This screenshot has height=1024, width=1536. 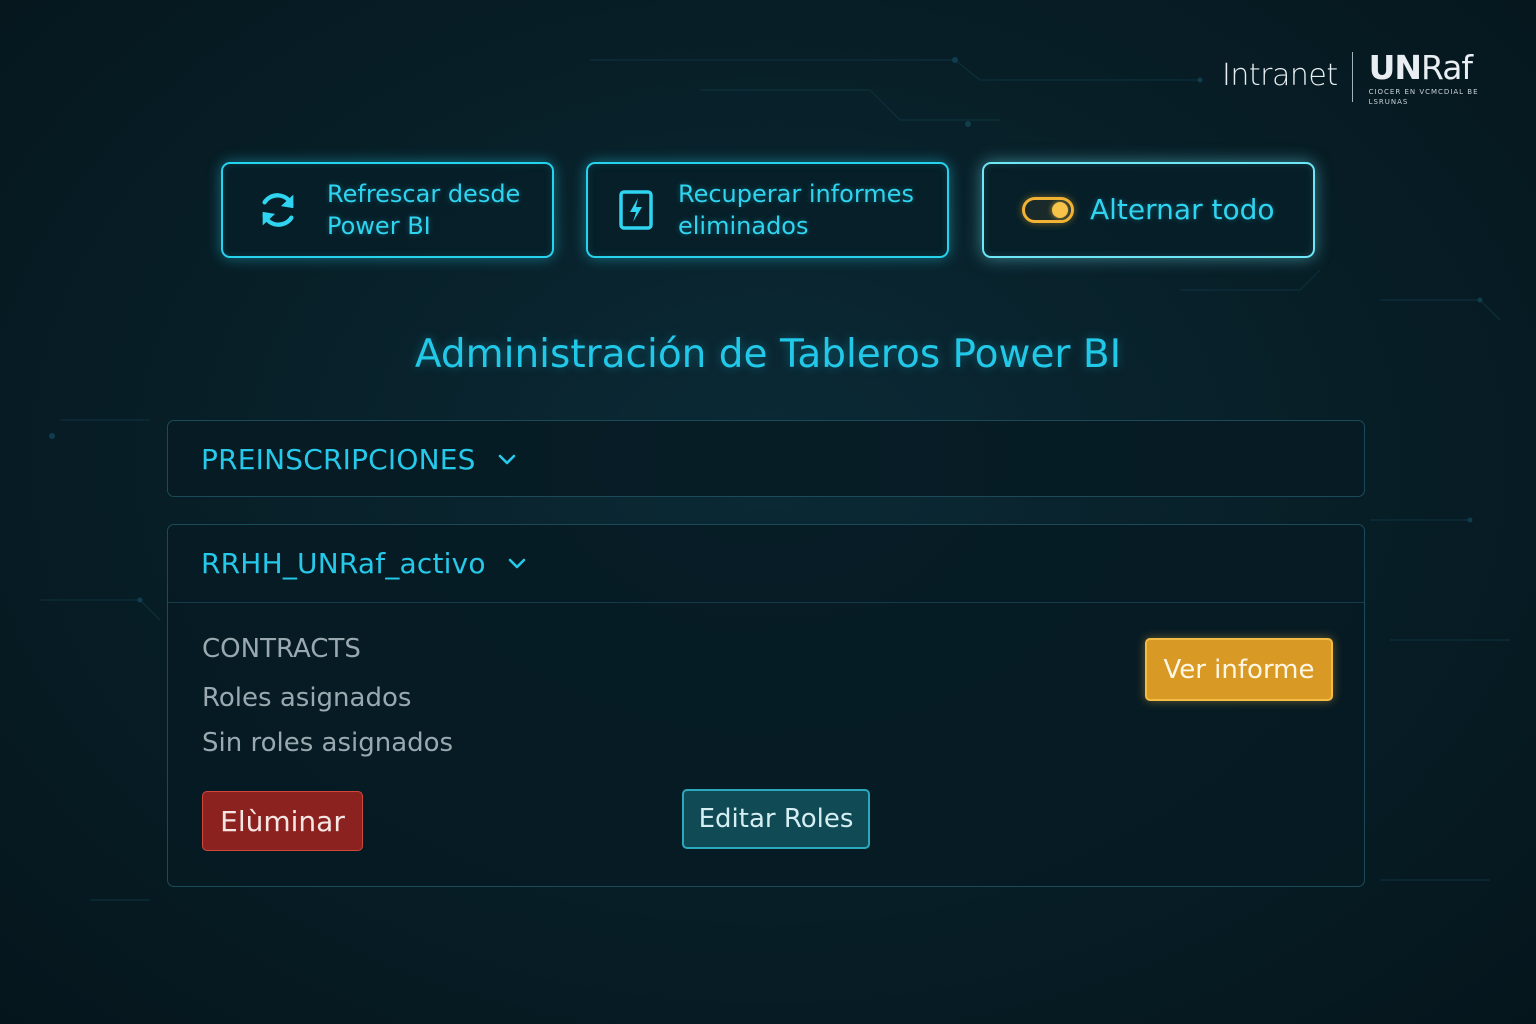 I want to click on refresh-button-label: Refrescar desde Power BI, so click(x=424, y=210).